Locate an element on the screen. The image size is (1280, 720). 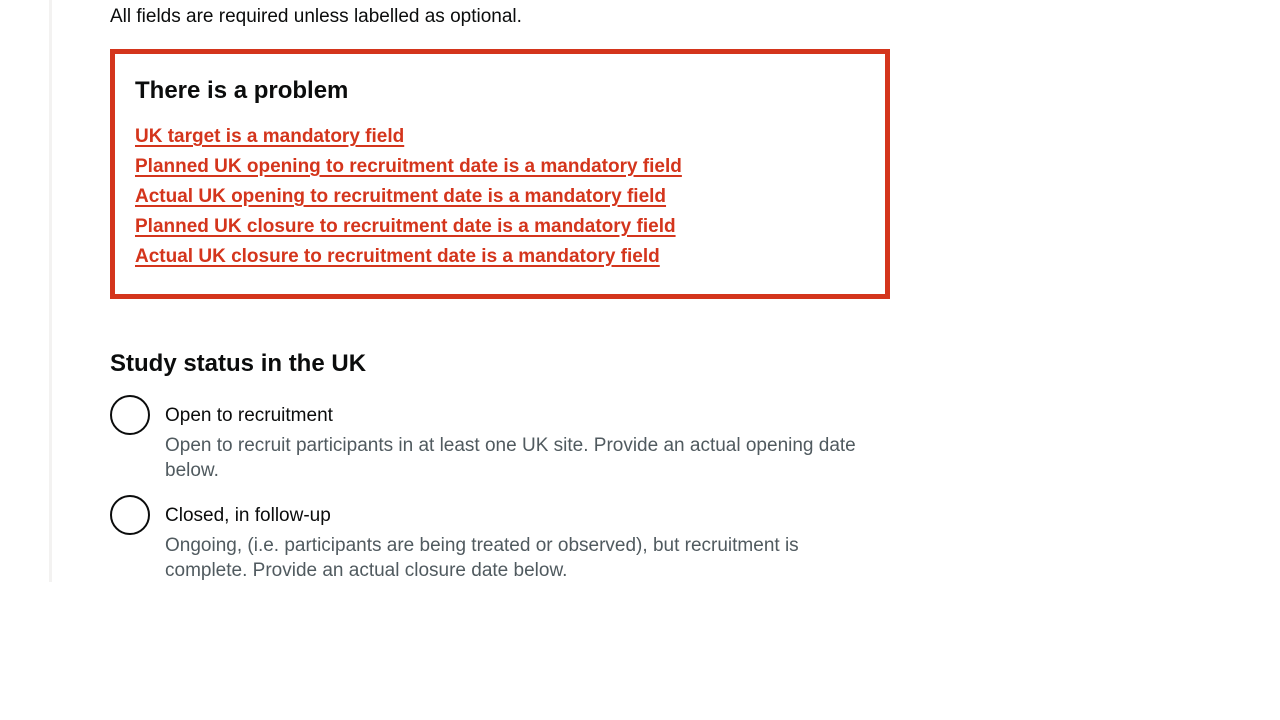
study-status-legend: Study status in the UK is located at coordinates (238, 363).